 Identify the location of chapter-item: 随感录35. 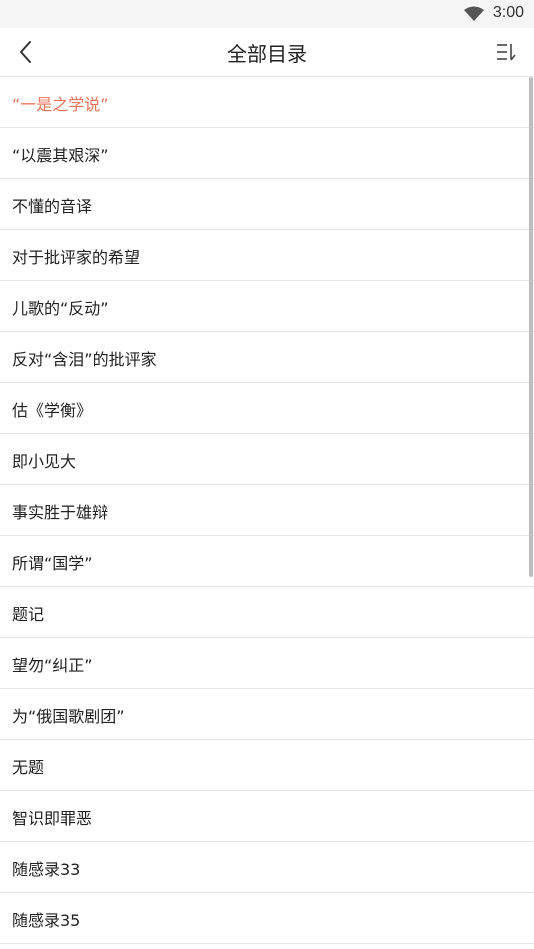
(267, 918).